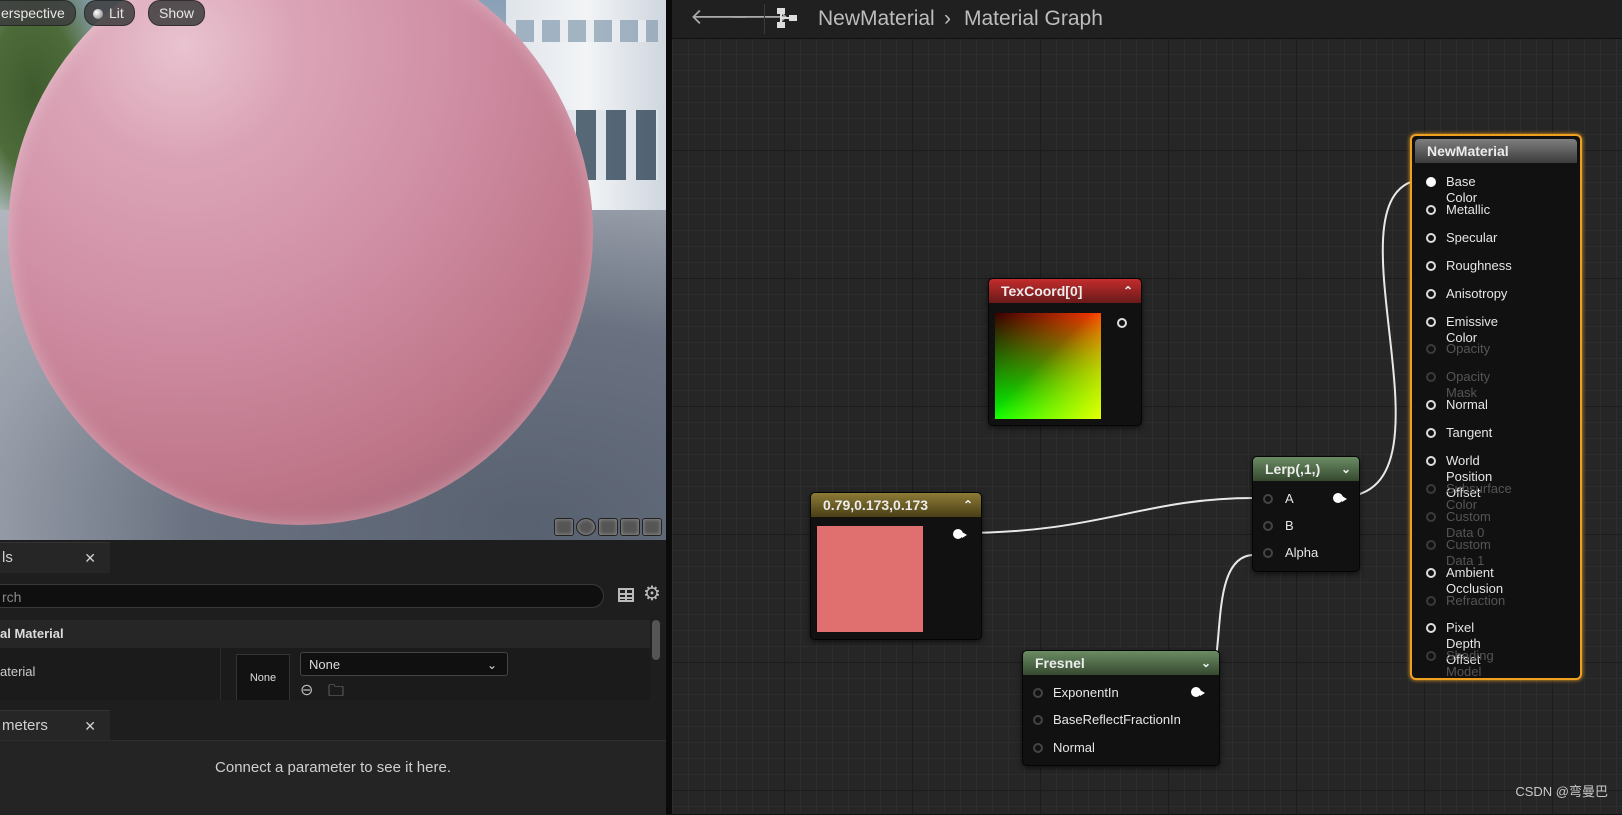 The width and height of the screenshot is (1622, 815). I want to click on parameters-tab-label: meters, so click(25, 725).